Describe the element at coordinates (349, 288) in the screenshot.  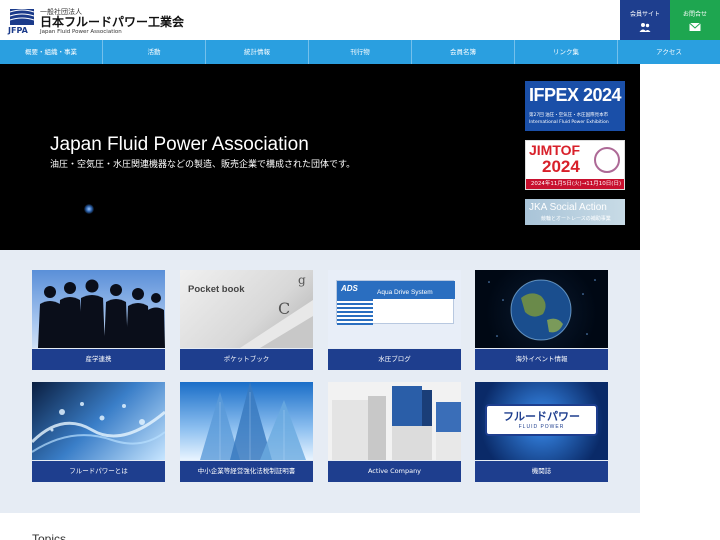
I see `ads-logo: ADS` at that location.